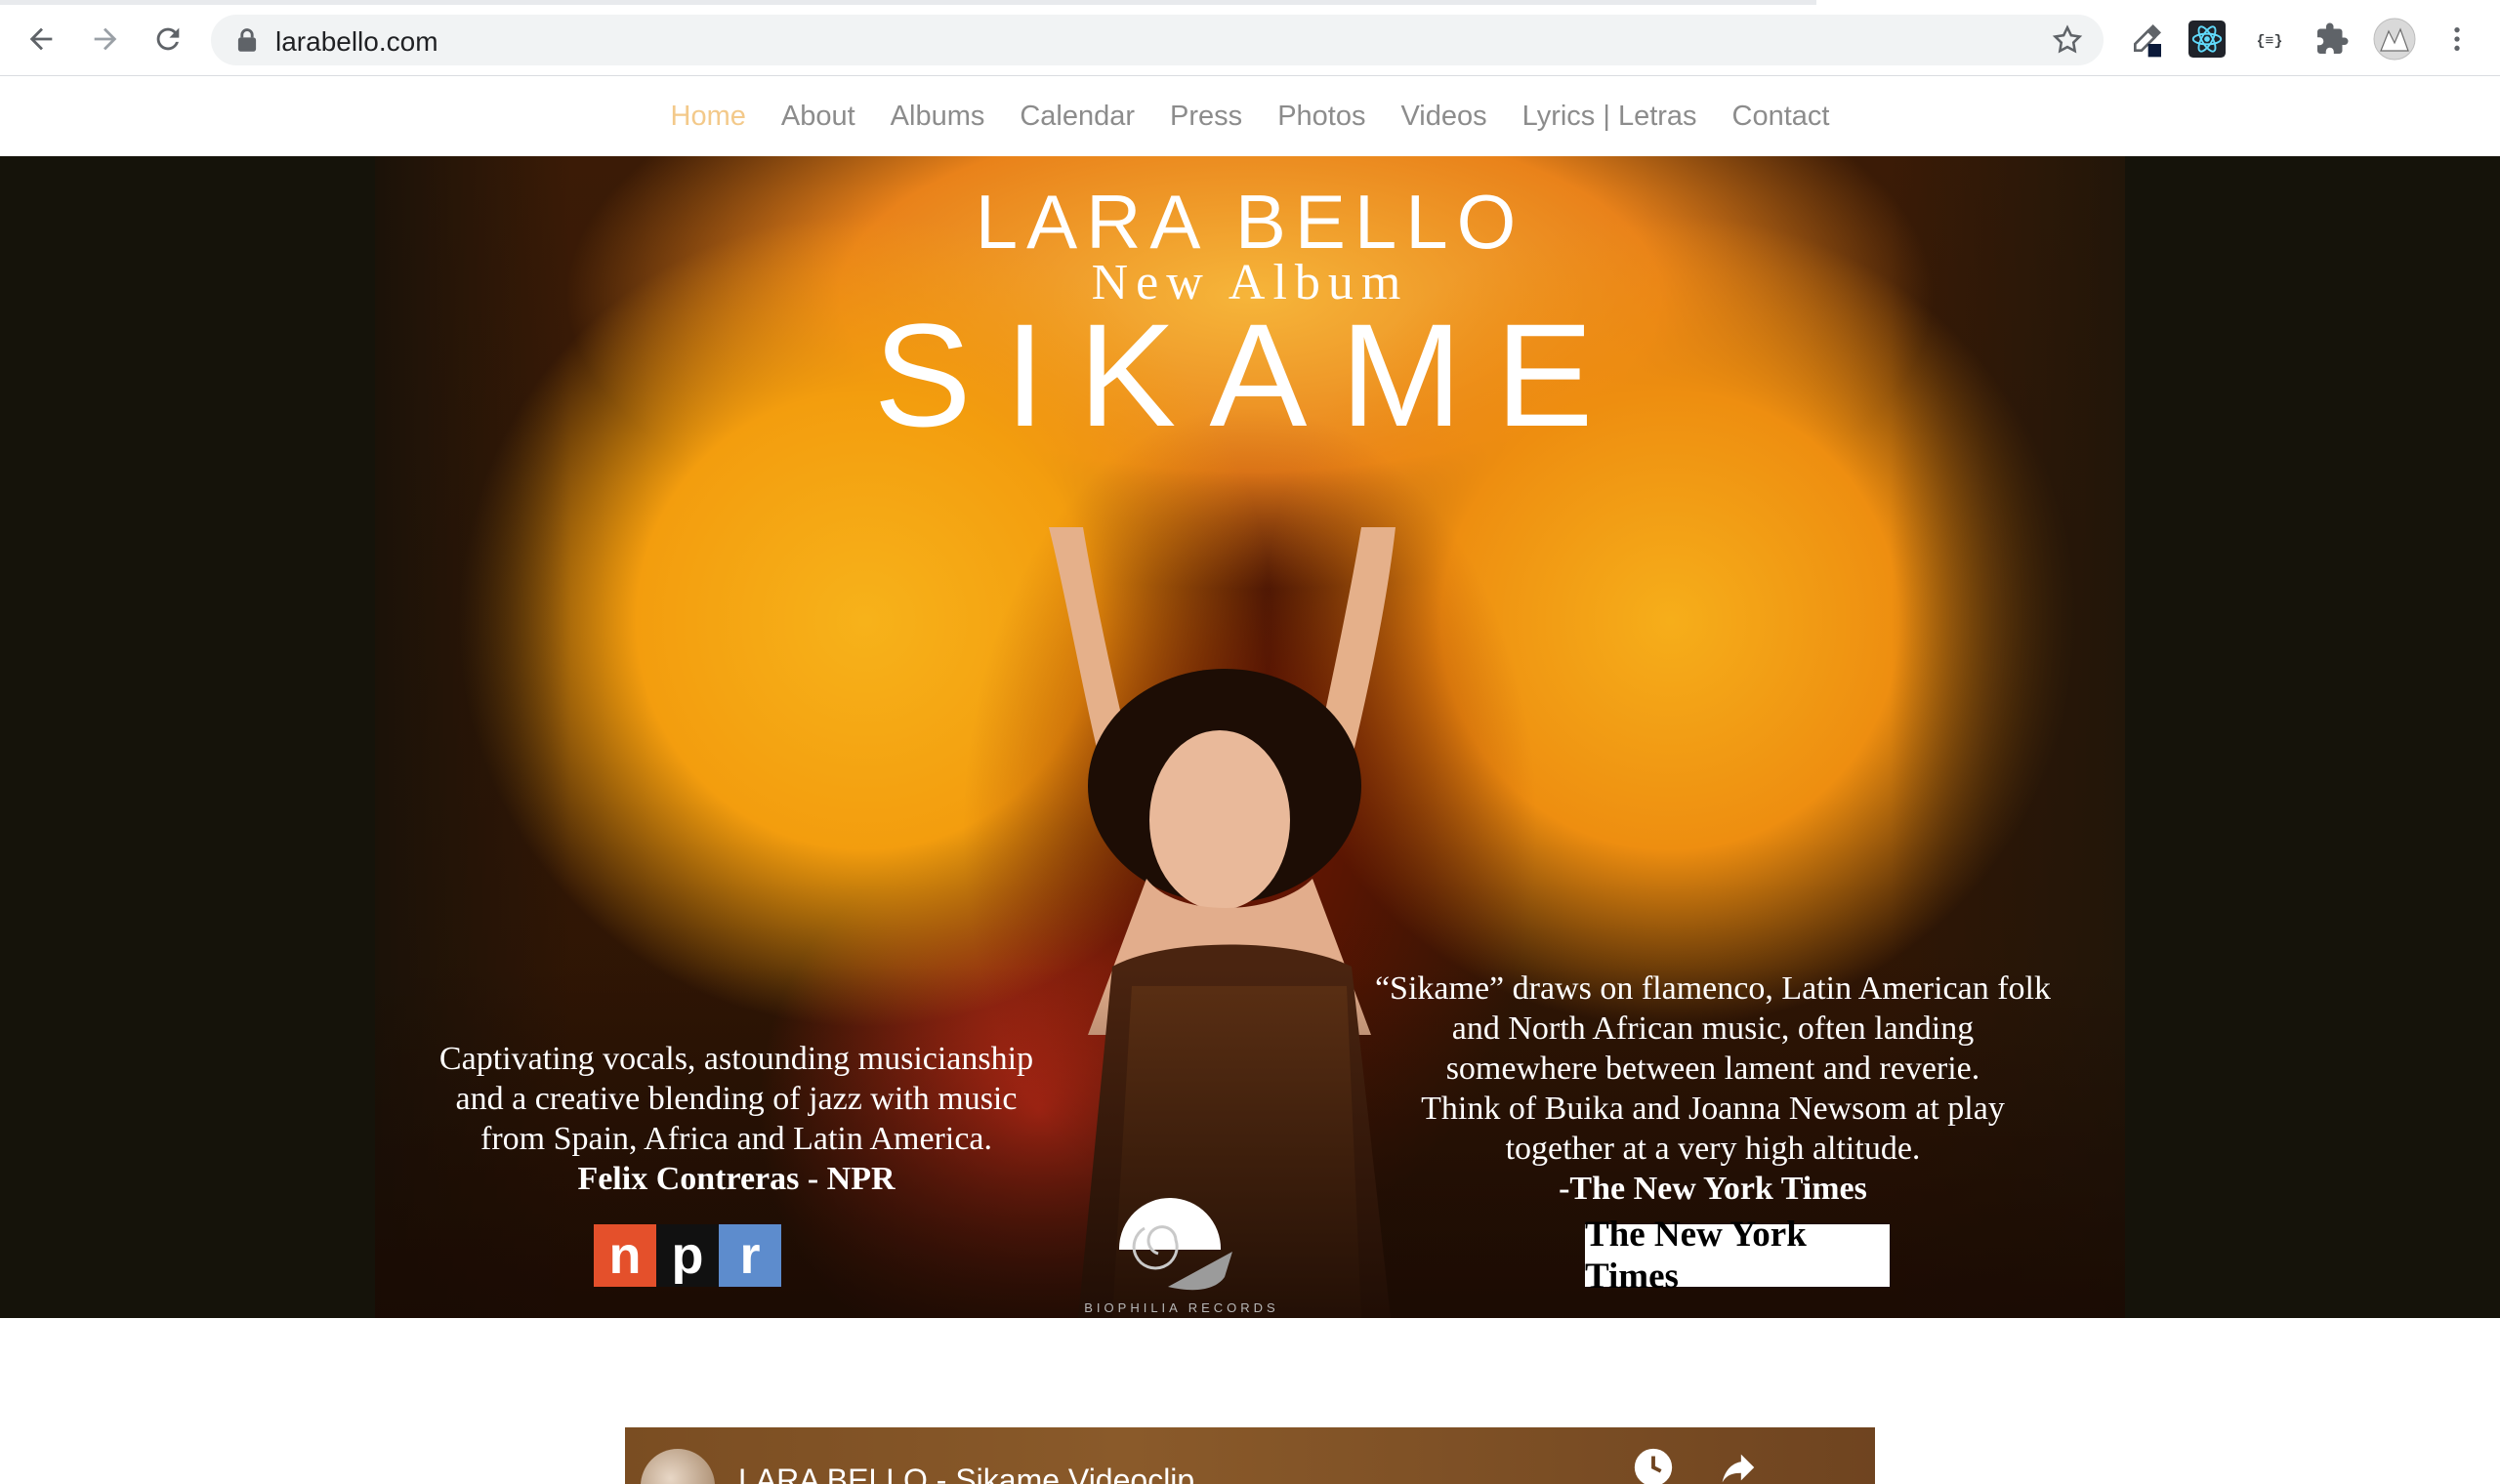 This screenshot has width=2500, height=1484. Describe the element at coordinates (356, 41) in the screenshot. I see `url-text: larabello.com` at that location.